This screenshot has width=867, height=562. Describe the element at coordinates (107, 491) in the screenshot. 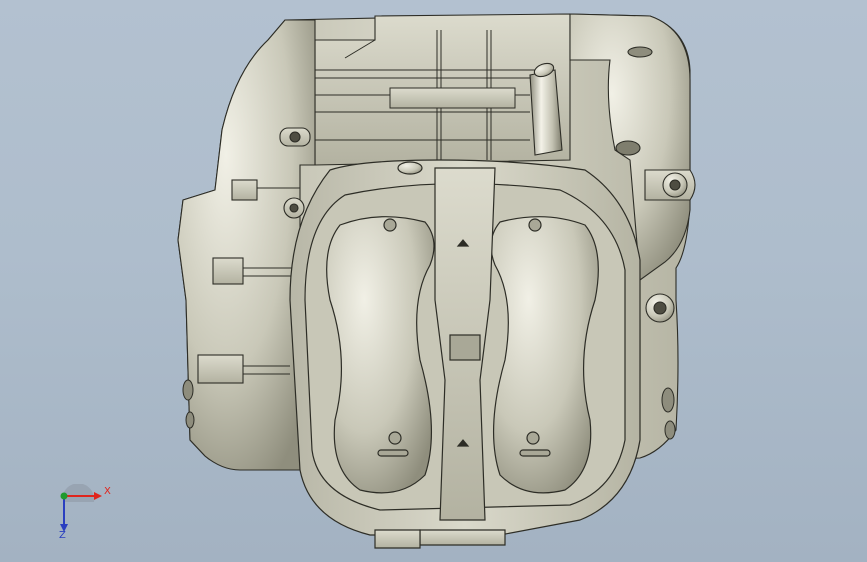

I see `x-axis-label: X` at that location.